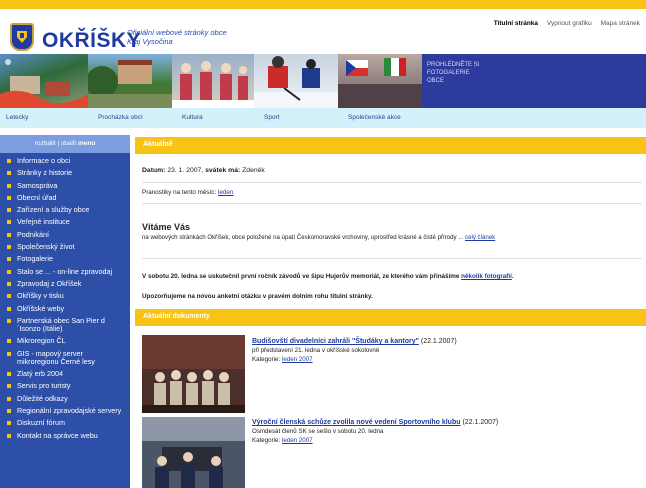  Describe the element at coordinates (65, 259) in the screenshot. I see `sidebar-item: Fotogalerie` at that location.